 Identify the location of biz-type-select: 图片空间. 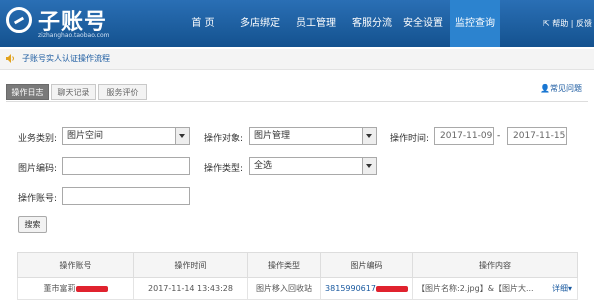
(126, 136).